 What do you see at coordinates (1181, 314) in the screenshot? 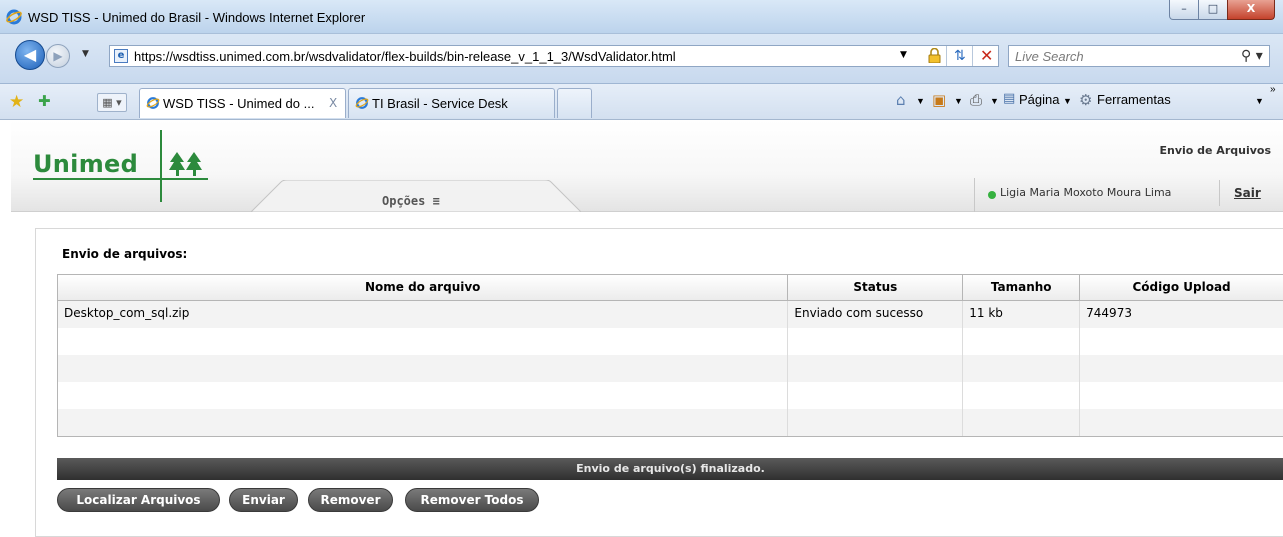
I see `cell-upload-code: 744973` at bounding box center [1181, 314].